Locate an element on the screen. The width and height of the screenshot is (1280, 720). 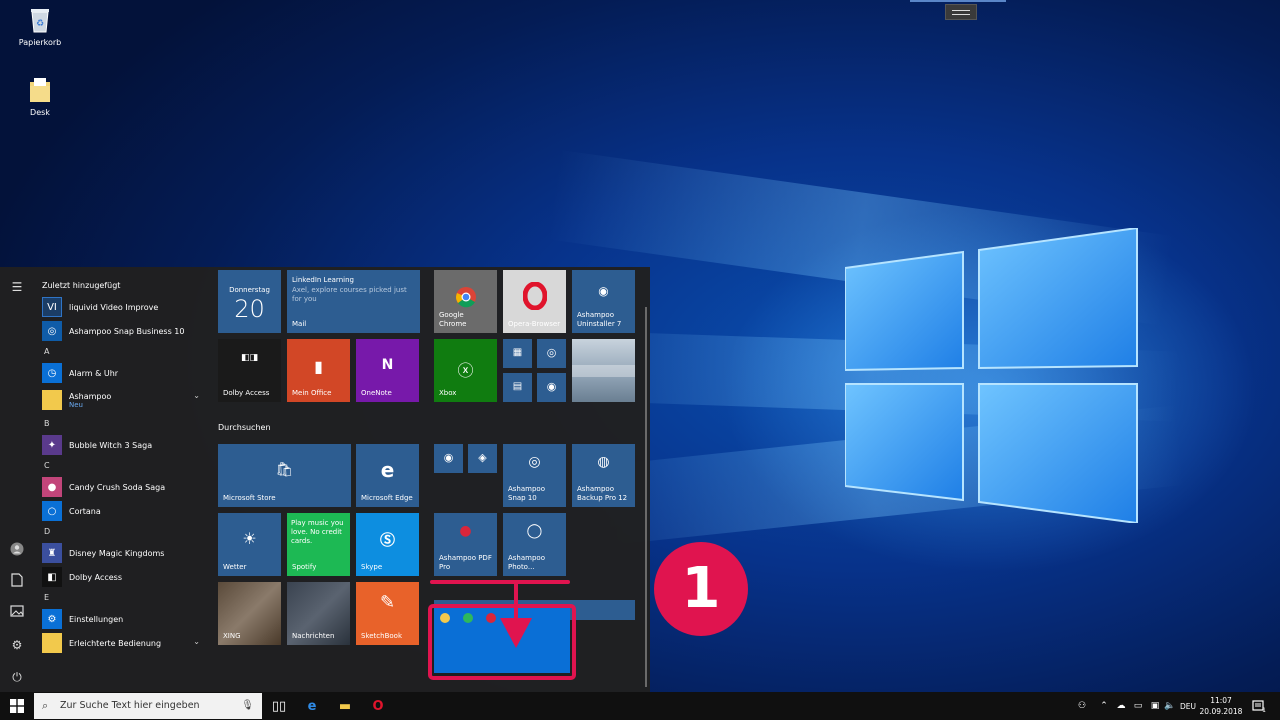
cortana-ring-icon: ○ is located at coordinates (52, 511).